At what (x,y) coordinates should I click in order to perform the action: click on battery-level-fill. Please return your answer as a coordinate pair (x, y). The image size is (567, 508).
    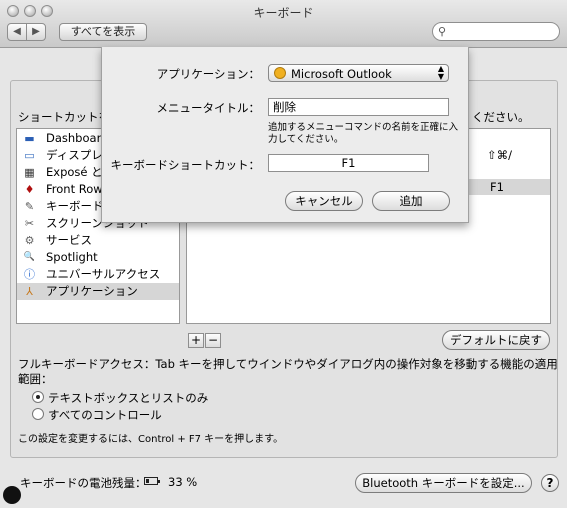
    Looking at the image, I should click on (147, 481).